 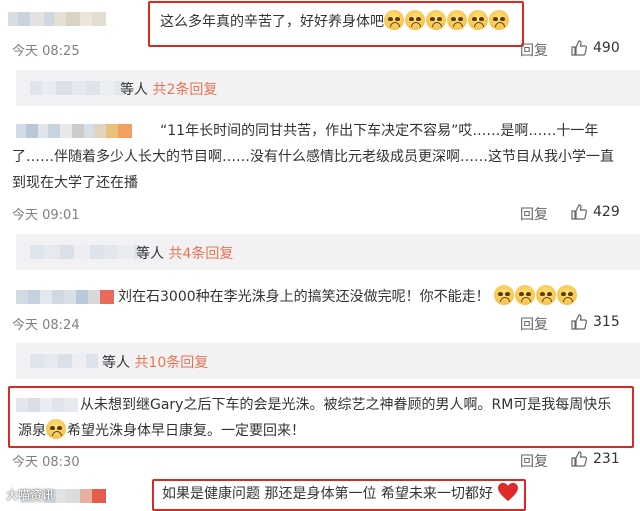 What do you see at coordinates (200, 254) in the screenshot?
I see `view-replies-link: 共4条回复` at bounding box center [200, 254].